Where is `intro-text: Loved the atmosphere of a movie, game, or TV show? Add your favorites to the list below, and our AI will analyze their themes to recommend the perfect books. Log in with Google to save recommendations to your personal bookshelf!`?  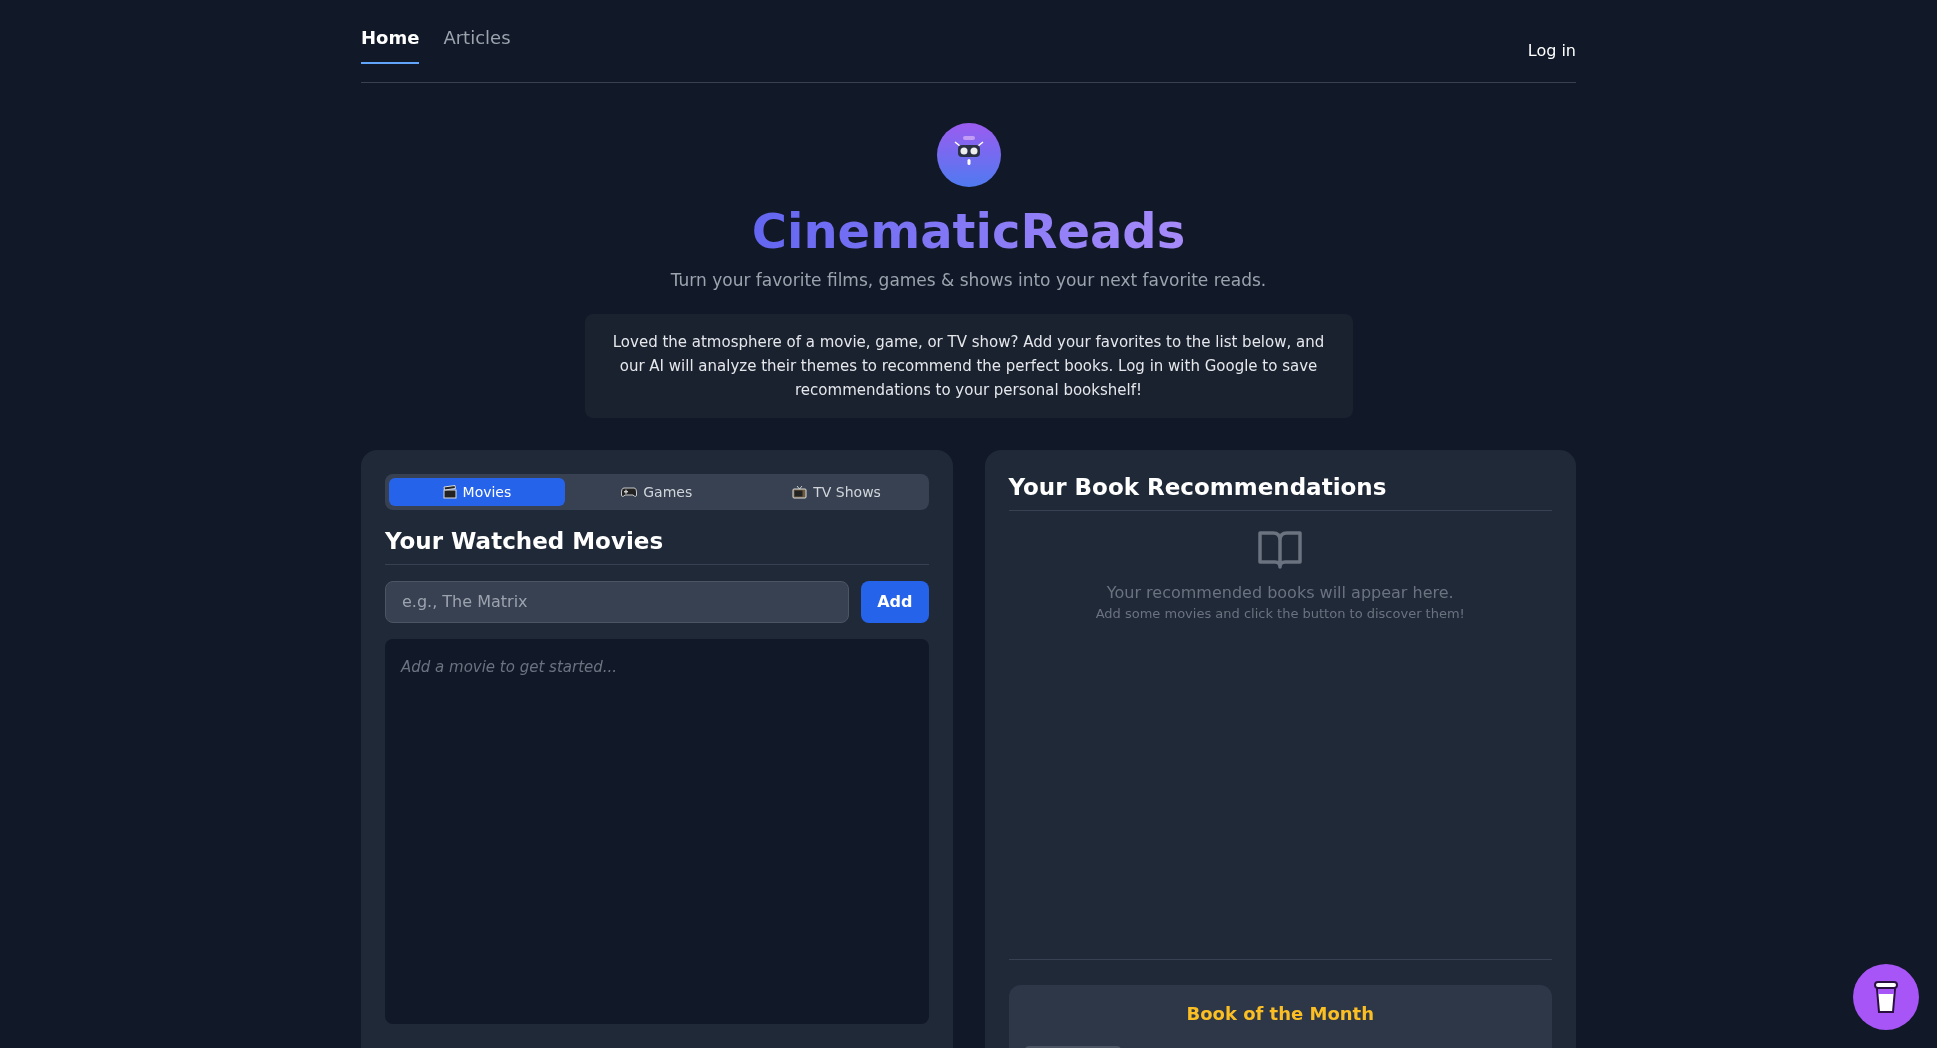 intro-text: Loved the atmosphere of a movie, game, or TV show? Add your favorites to the list below, and our AI will analyze their themes to recommend the perfect books. Log in with Google to save recommendations to your personal bookshelf! is located at coordinates (968, 365).